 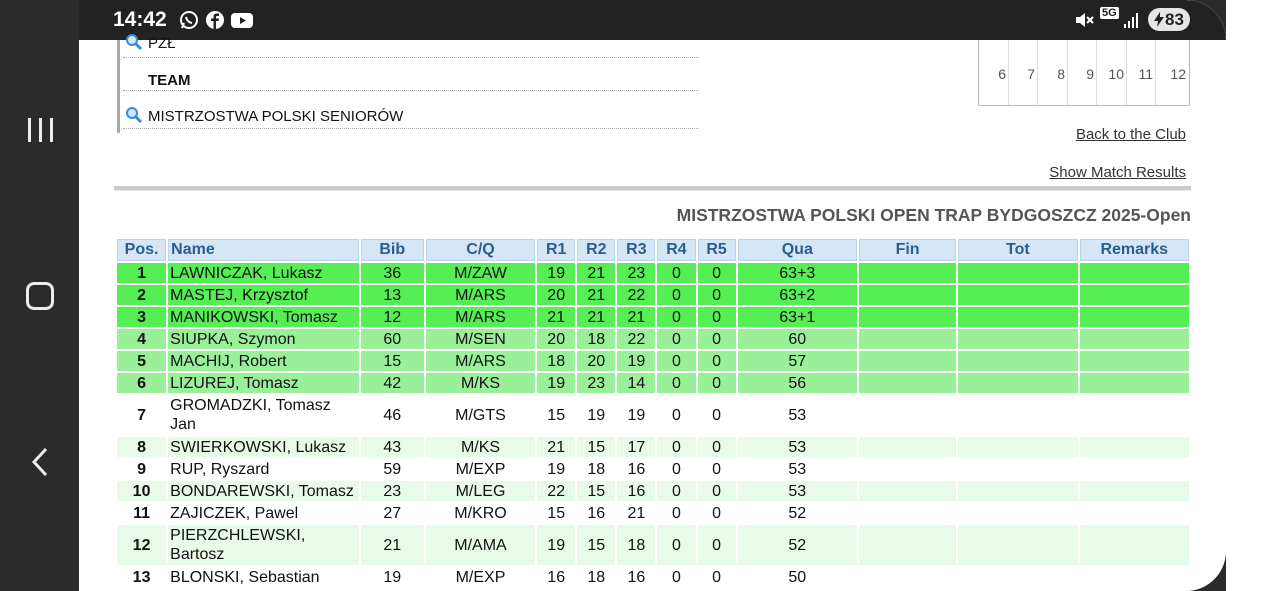 What do you see at coordinates (596, 383) in the screenshot?
I see `cell-r2: 23` at bounding box center [596, 383].